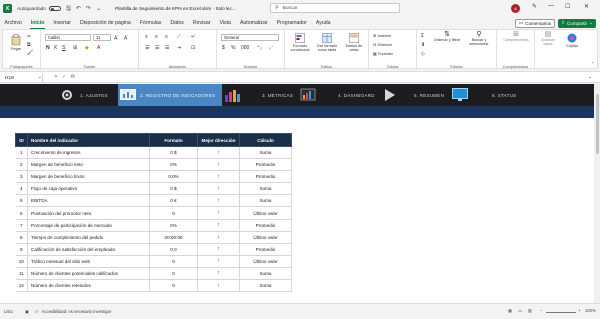  Describe the element at coordinates (534, 6) in the screenshot. I see `ribbon-options-icon: ✎` at that location.